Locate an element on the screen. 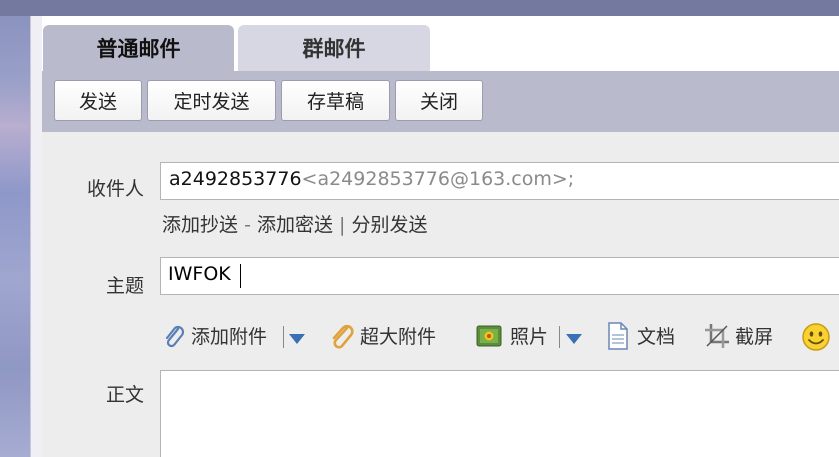  save-draft-button: 存草稿 is located at coordinates (335, 100).